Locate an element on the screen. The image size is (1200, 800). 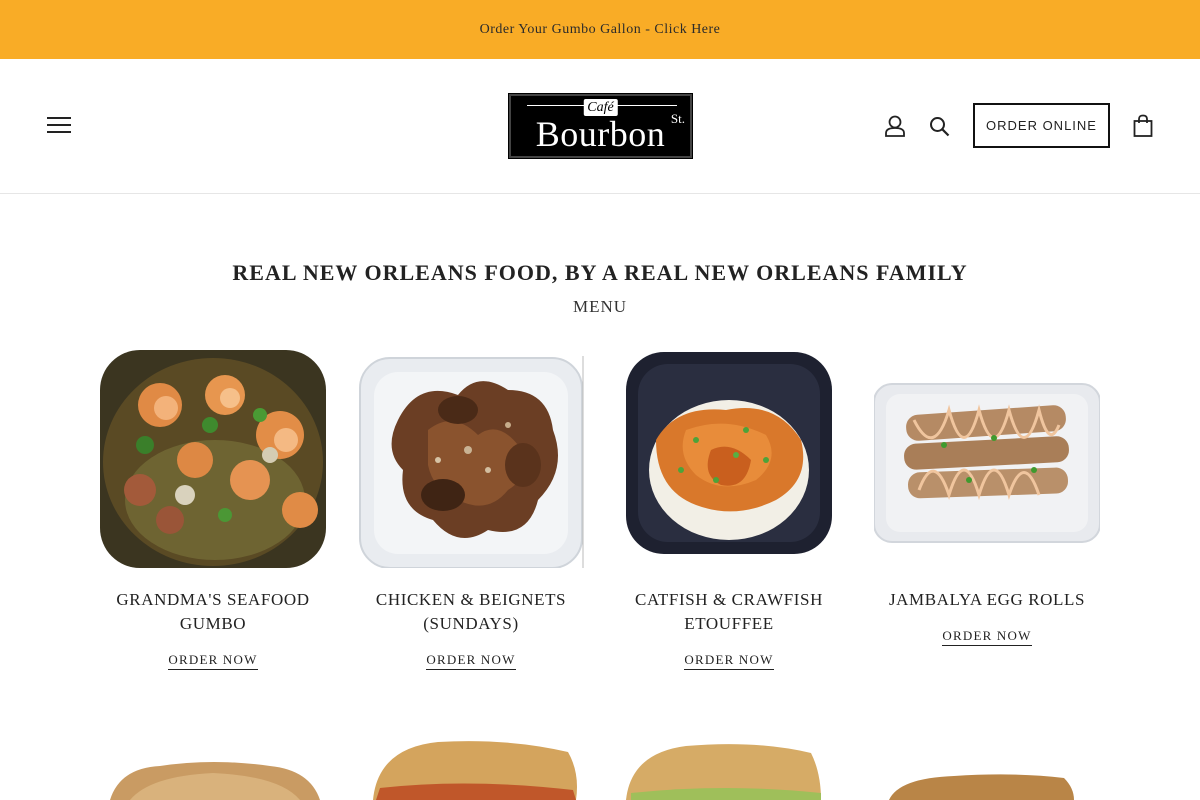
search-icon is located at coordinates (939, 126).